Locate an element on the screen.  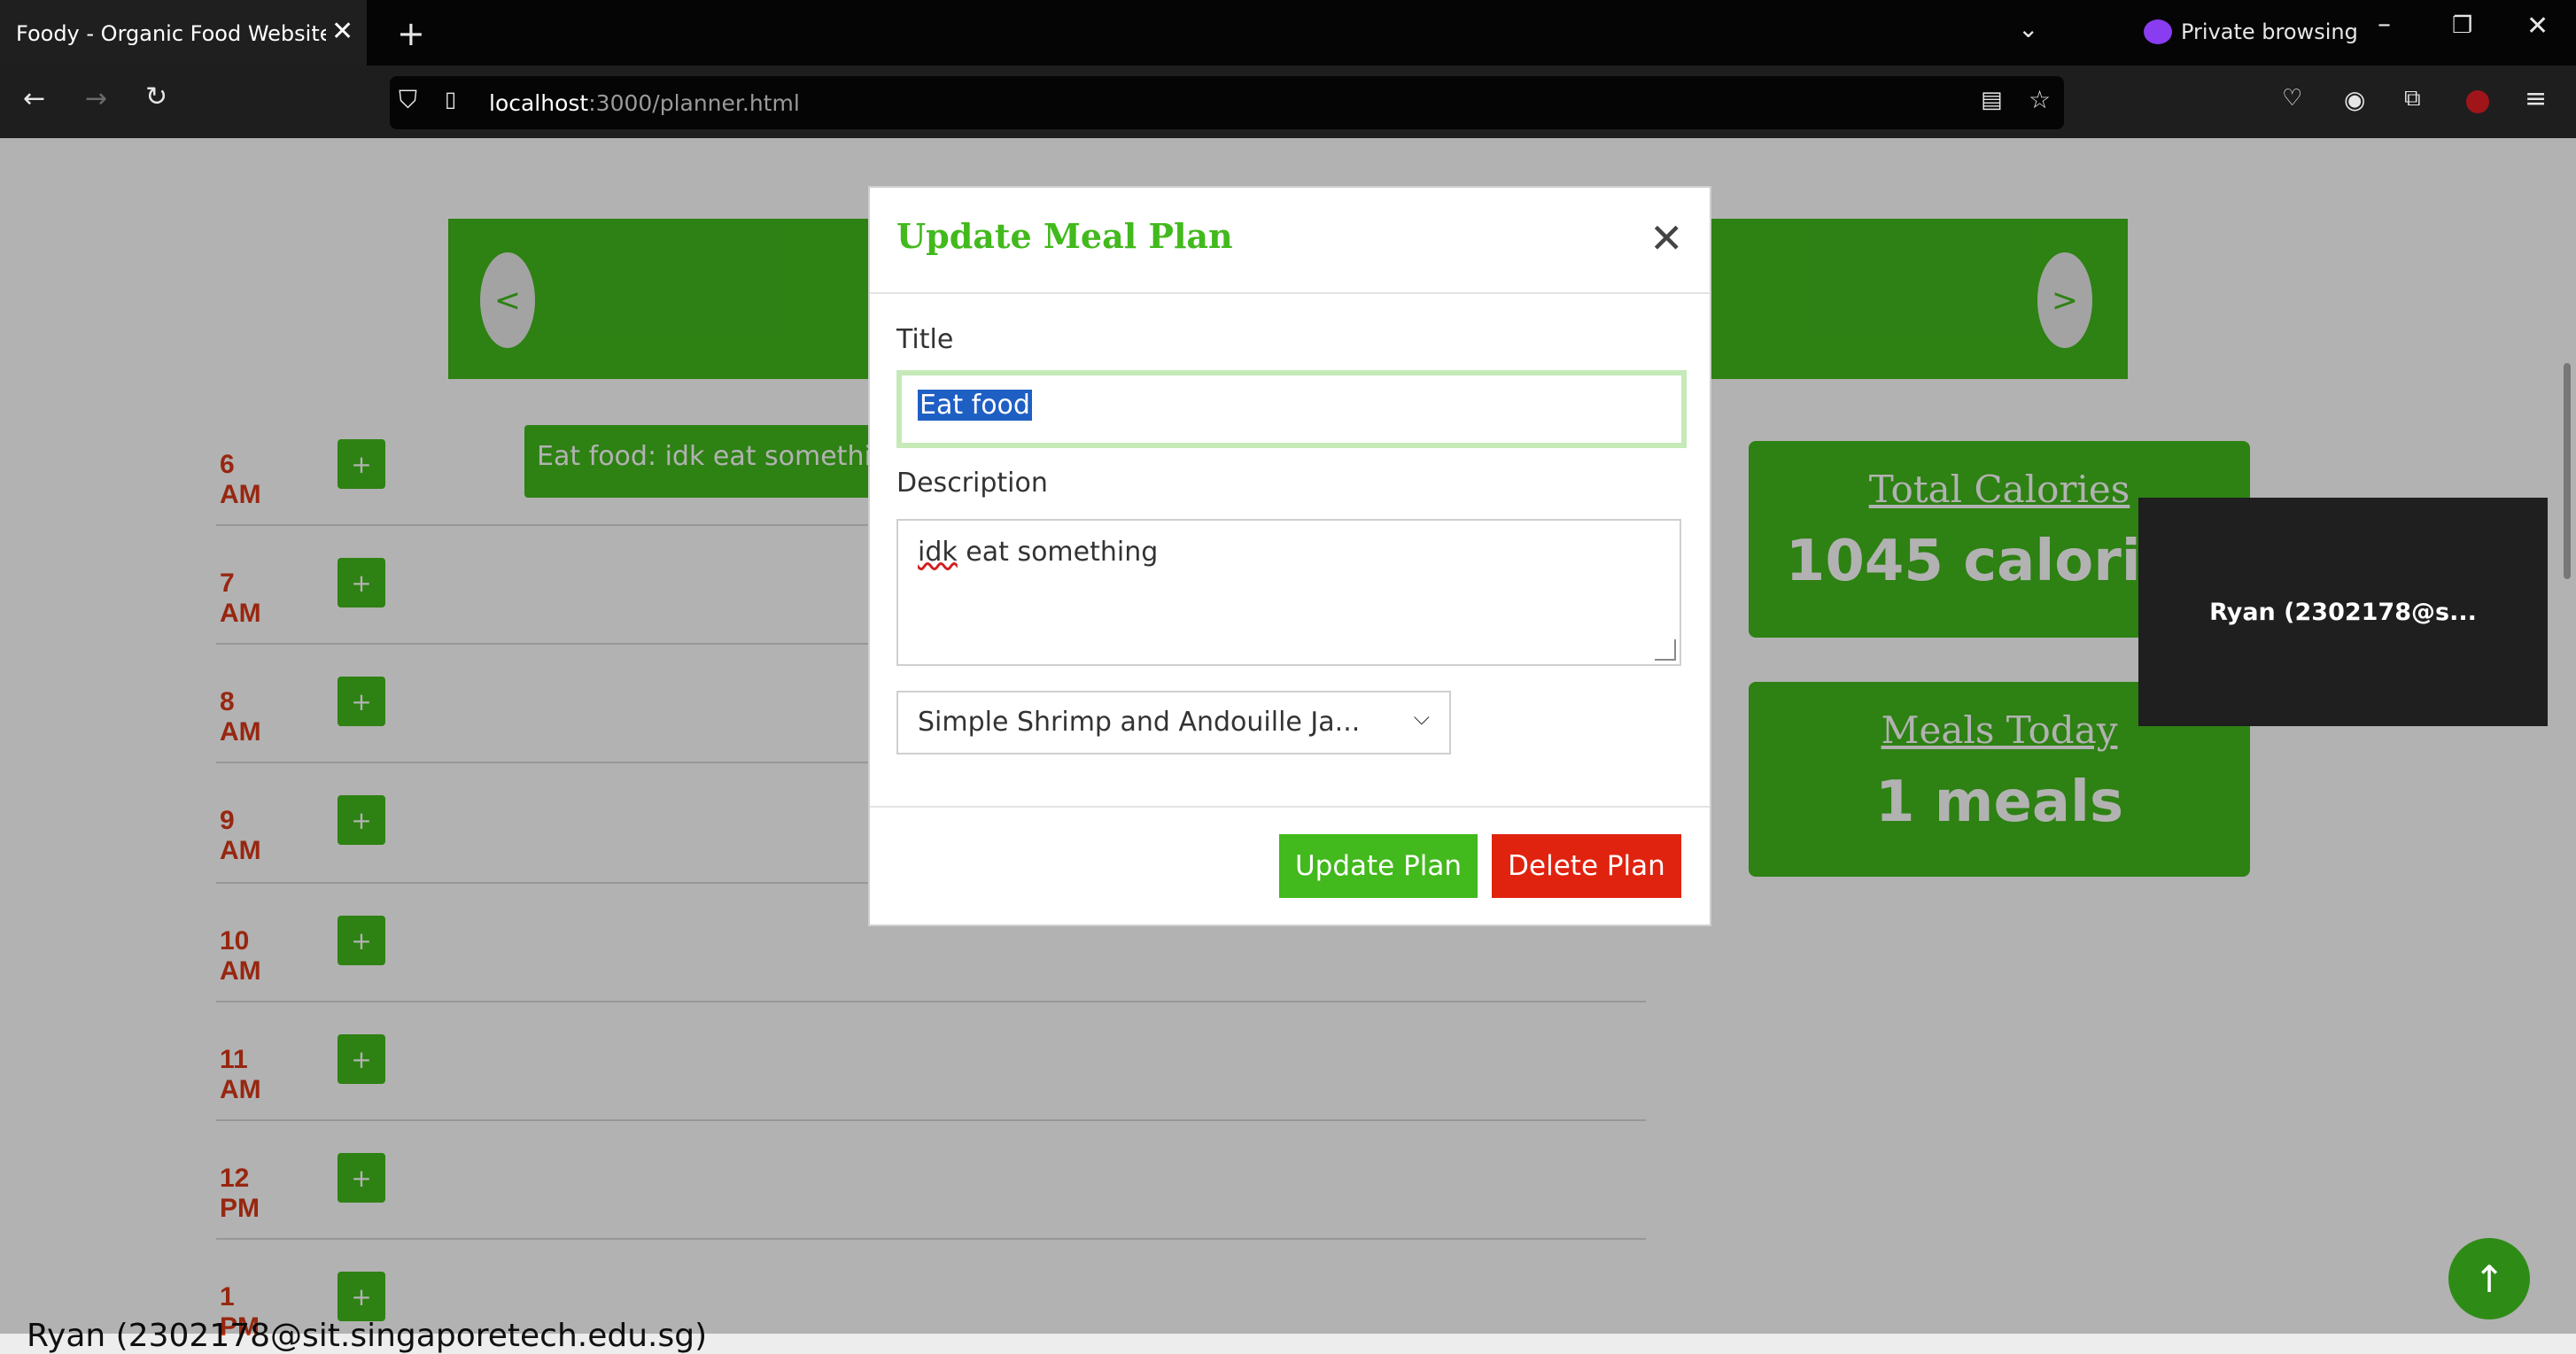
modal-header-divider is located at coordinates (1290, 293).